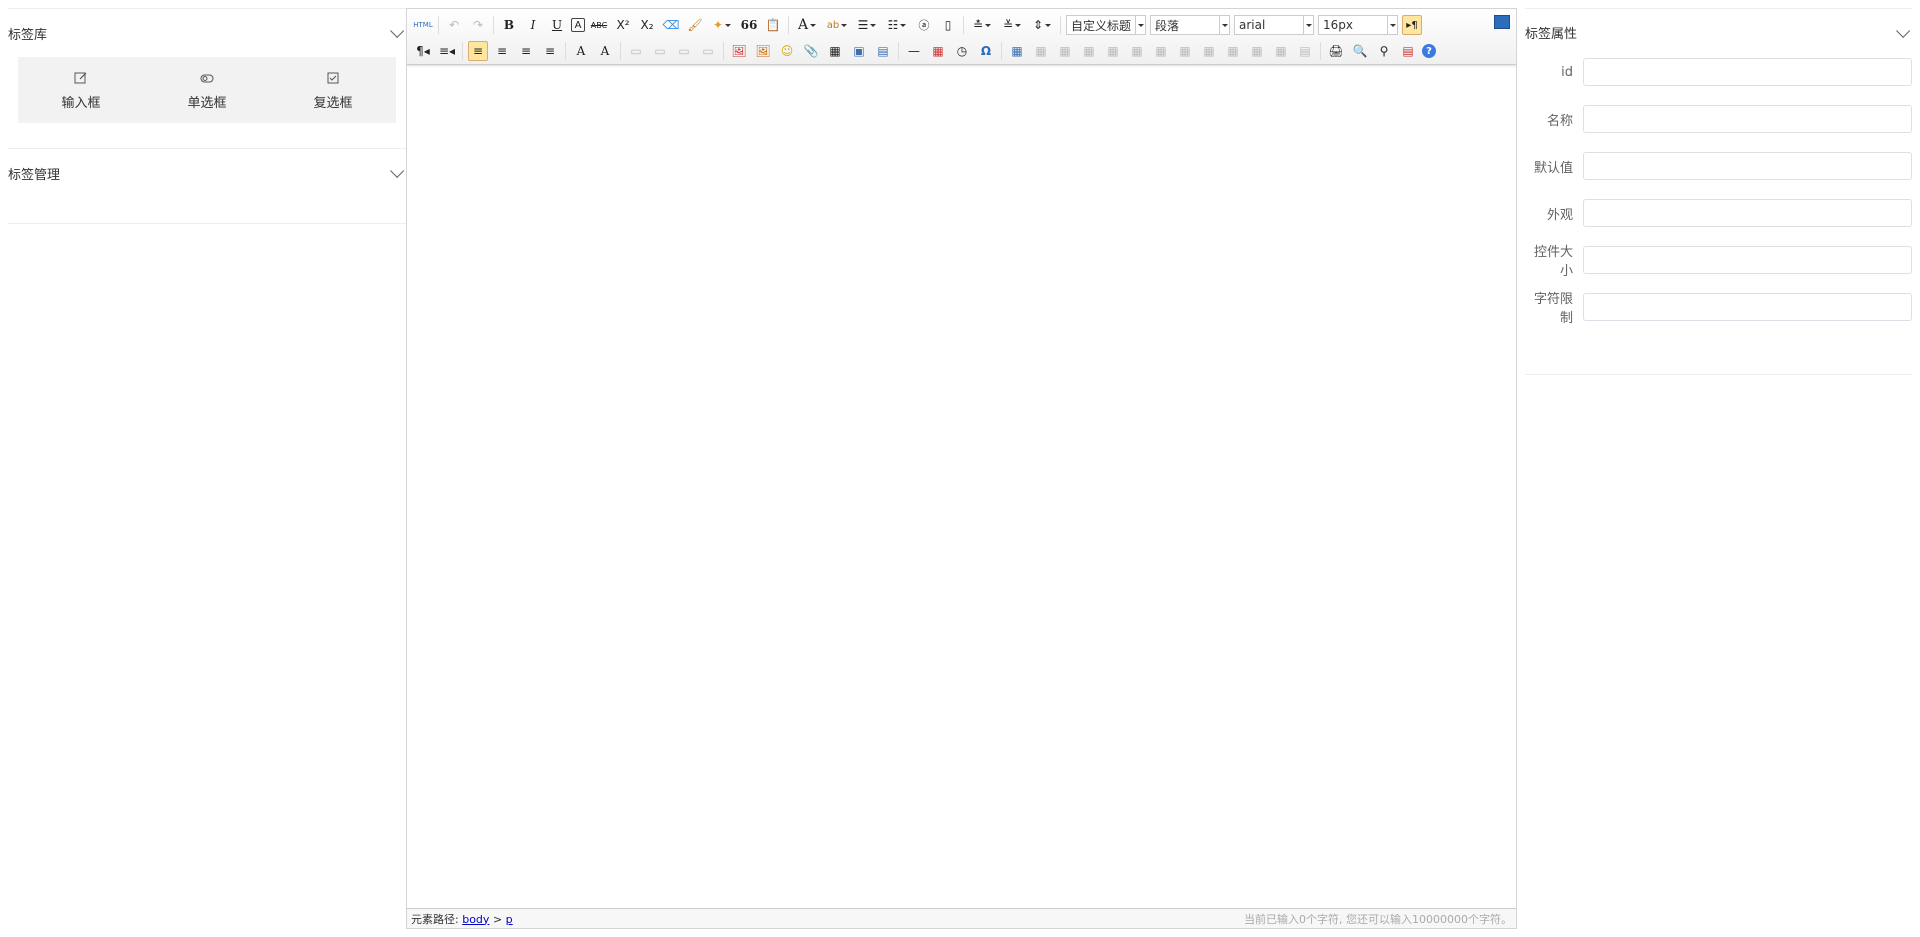 The image size is (1920, 937). I want to click on strikethrough-button: ABC, so click(599, 25).